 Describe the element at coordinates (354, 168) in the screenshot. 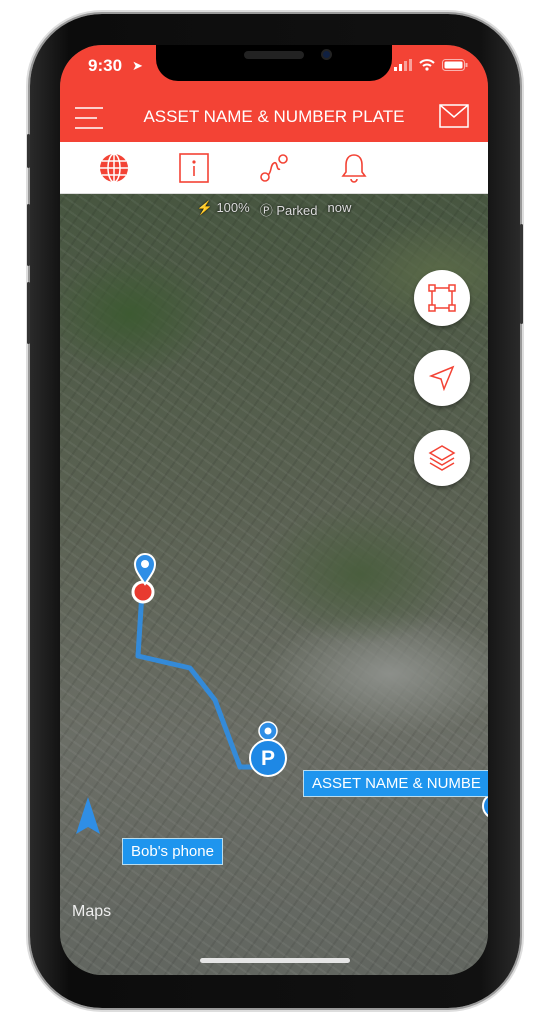

I see `tab-alerts-bell-icon` at that location.